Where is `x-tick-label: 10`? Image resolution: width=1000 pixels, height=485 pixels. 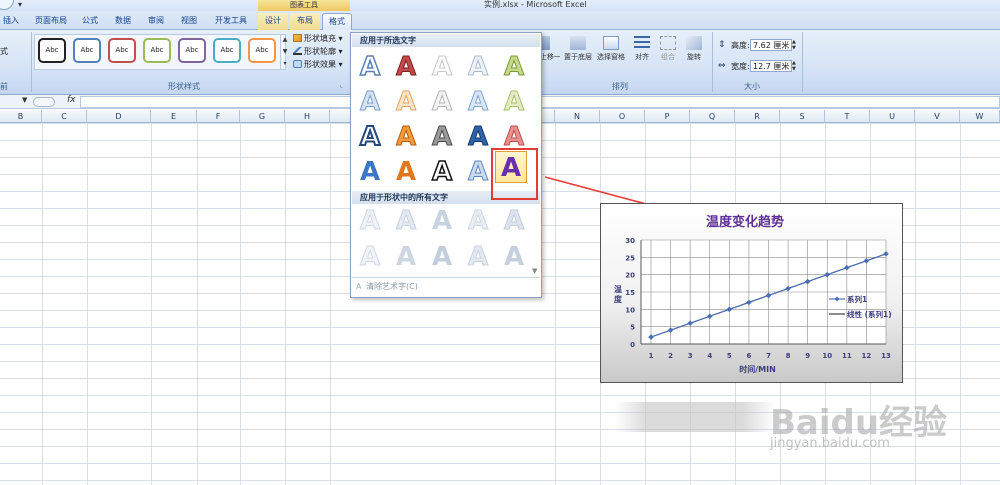
x-tick-label: 10 is located at coordinates (827, 356).